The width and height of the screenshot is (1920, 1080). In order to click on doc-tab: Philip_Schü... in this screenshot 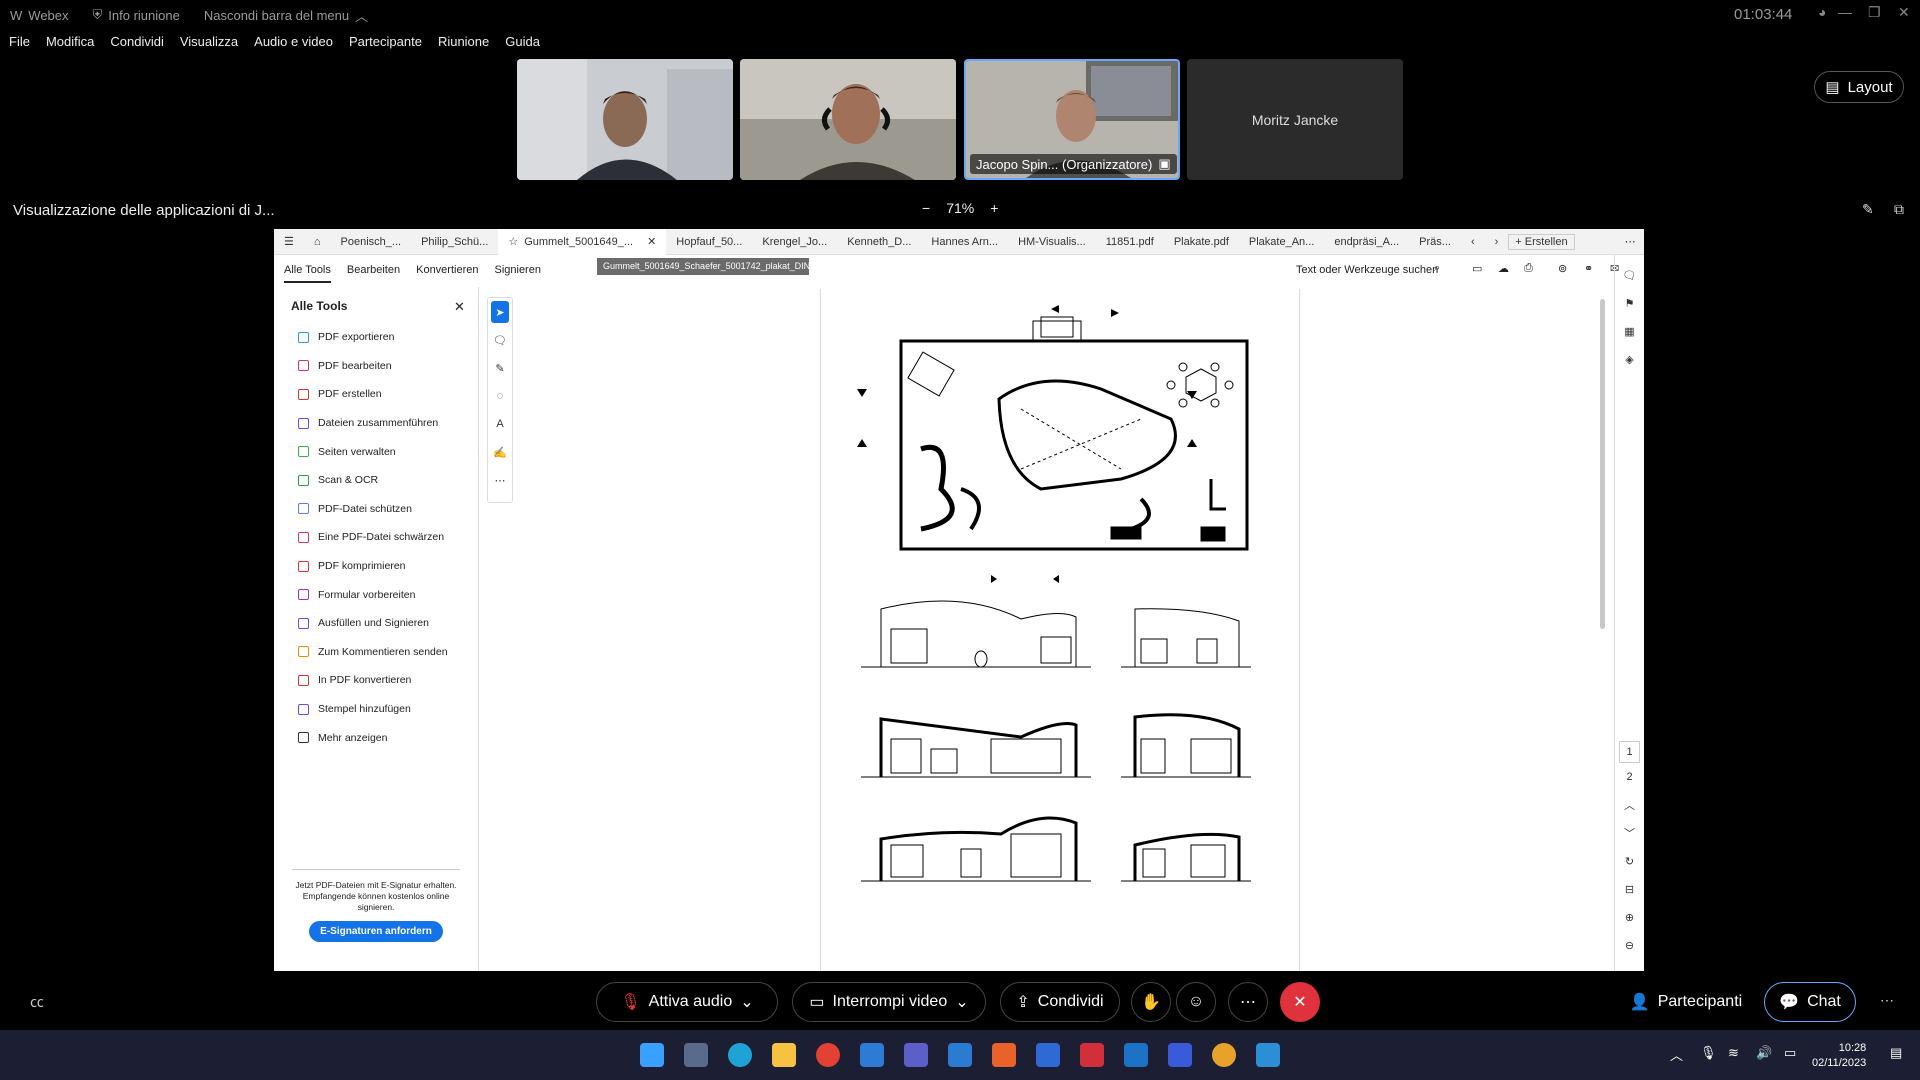, I will do `click(454, 242)`.